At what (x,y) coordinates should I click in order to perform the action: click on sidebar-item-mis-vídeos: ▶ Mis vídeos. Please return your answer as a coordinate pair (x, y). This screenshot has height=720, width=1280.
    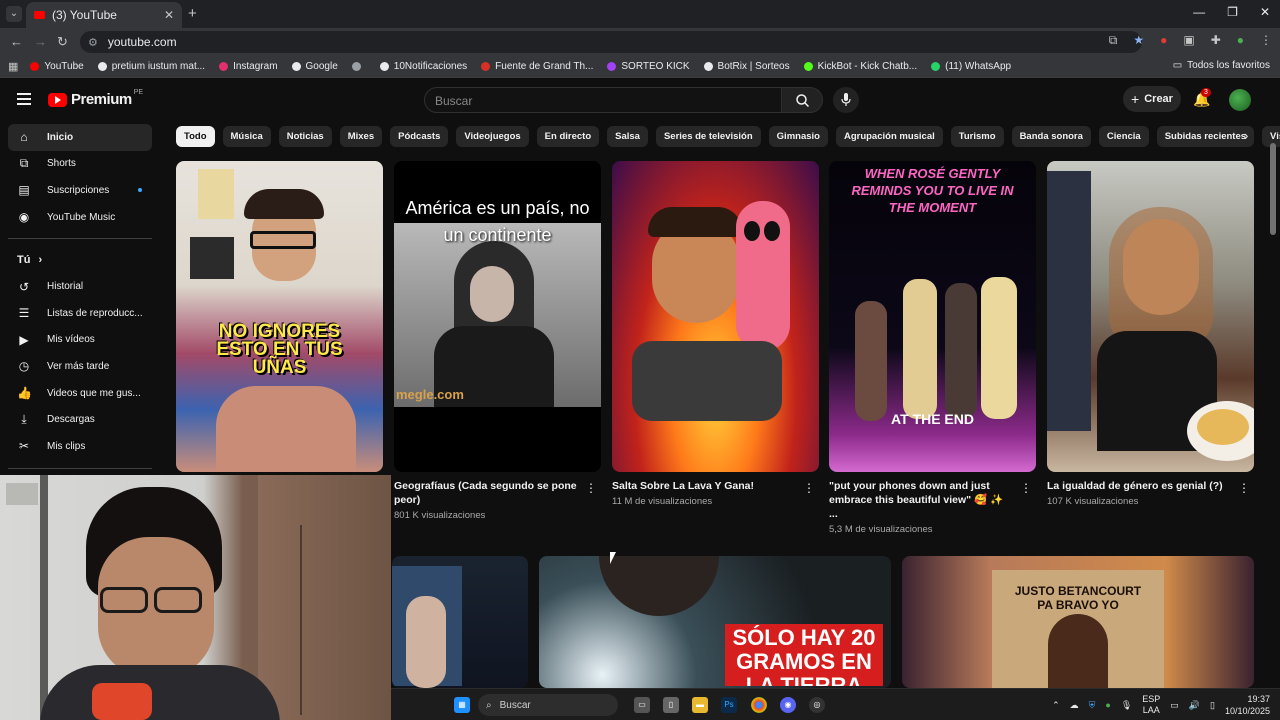
    Looking at the image, I should click on (80, 340).